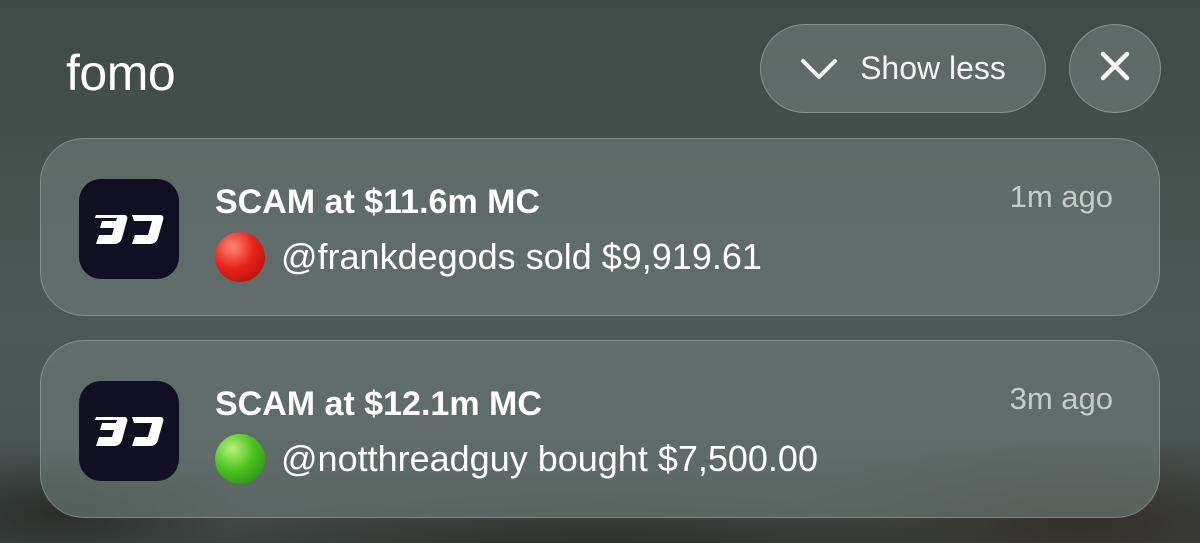 The image size is (1200, 543). What do you see at coordinates (121, 73) in the screenshot?
I see `notification-group-title: fomo` at bounding box center [121, 73].